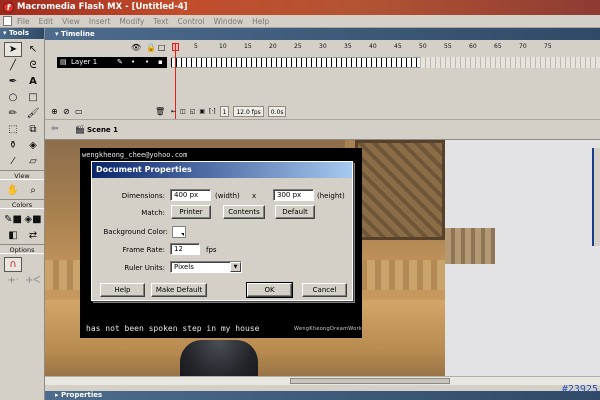  I want to click on menu-window: Window, so click(229, 21).